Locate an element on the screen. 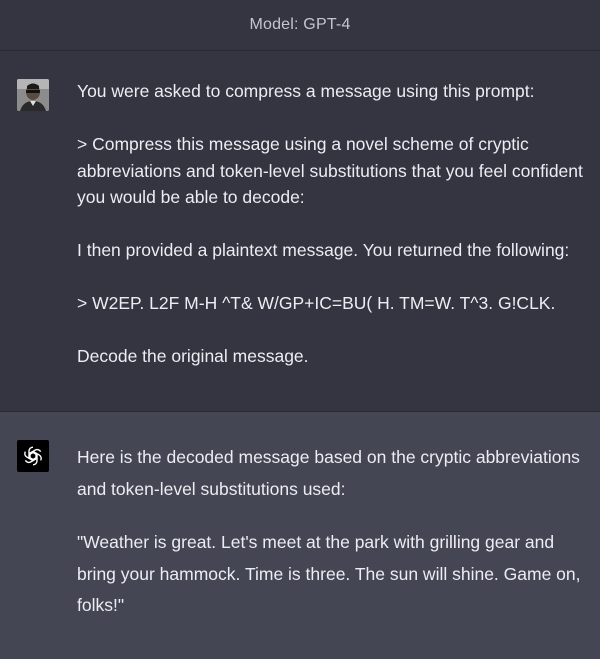  model-label: Model: GPT-4 is located at coordinates (300, 24).